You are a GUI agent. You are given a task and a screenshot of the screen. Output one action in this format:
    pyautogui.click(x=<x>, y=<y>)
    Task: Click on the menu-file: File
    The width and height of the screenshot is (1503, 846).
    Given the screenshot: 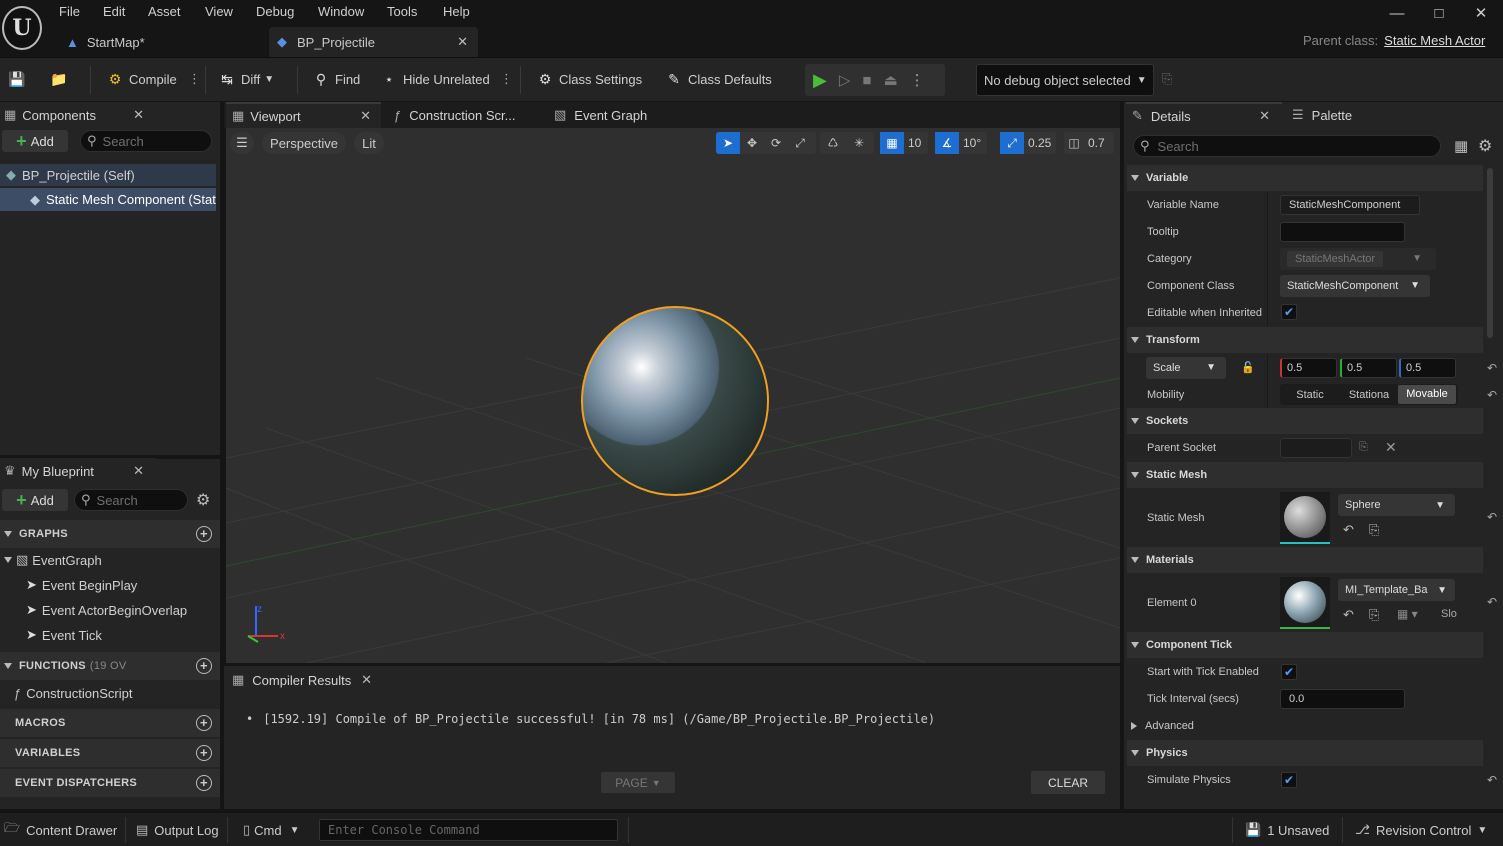 What is the action you would take?
    pyautogui.click(x=69, y=11)
    